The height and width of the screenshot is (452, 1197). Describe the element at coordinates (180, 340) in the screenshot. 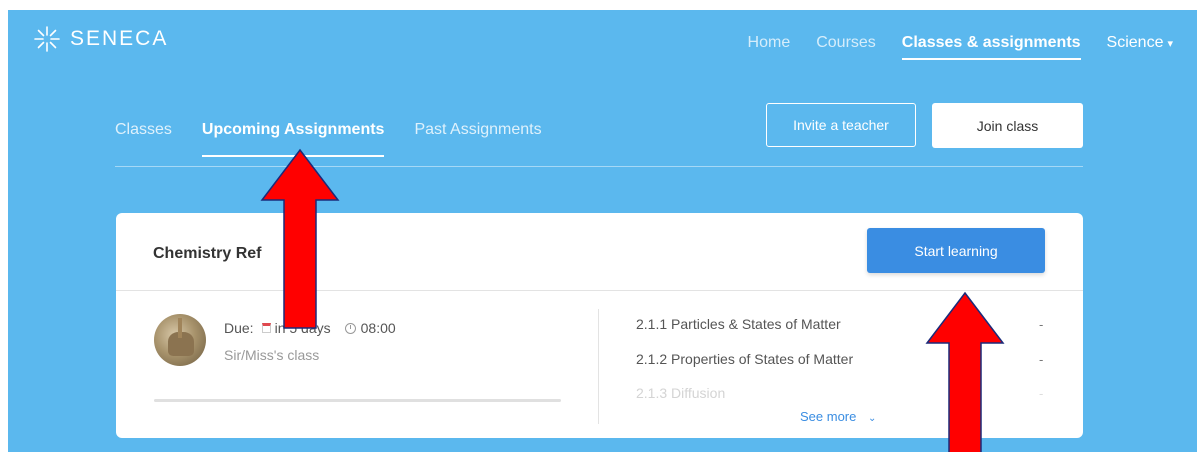

I see `avatar` at that location.